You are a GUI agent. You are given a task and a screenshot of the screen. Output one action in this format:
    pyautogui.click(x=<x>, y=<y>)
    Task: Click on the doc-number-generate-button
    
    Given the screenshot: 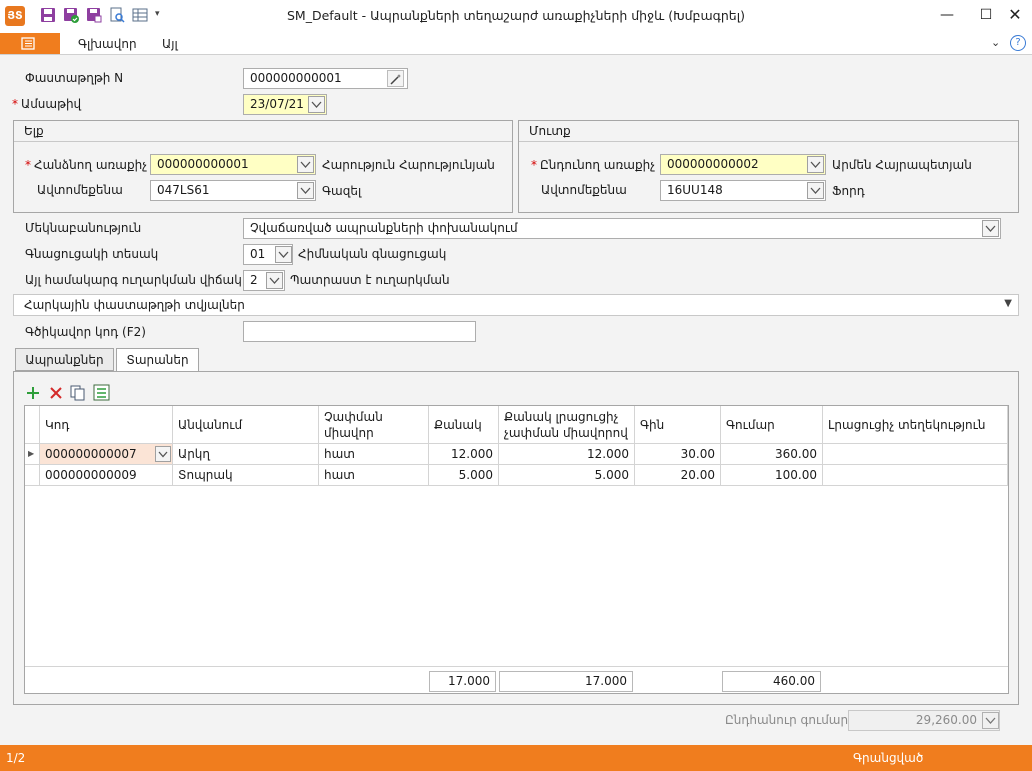 What is the action you would take?
    pyautogui.click(x=395, y=78)
    